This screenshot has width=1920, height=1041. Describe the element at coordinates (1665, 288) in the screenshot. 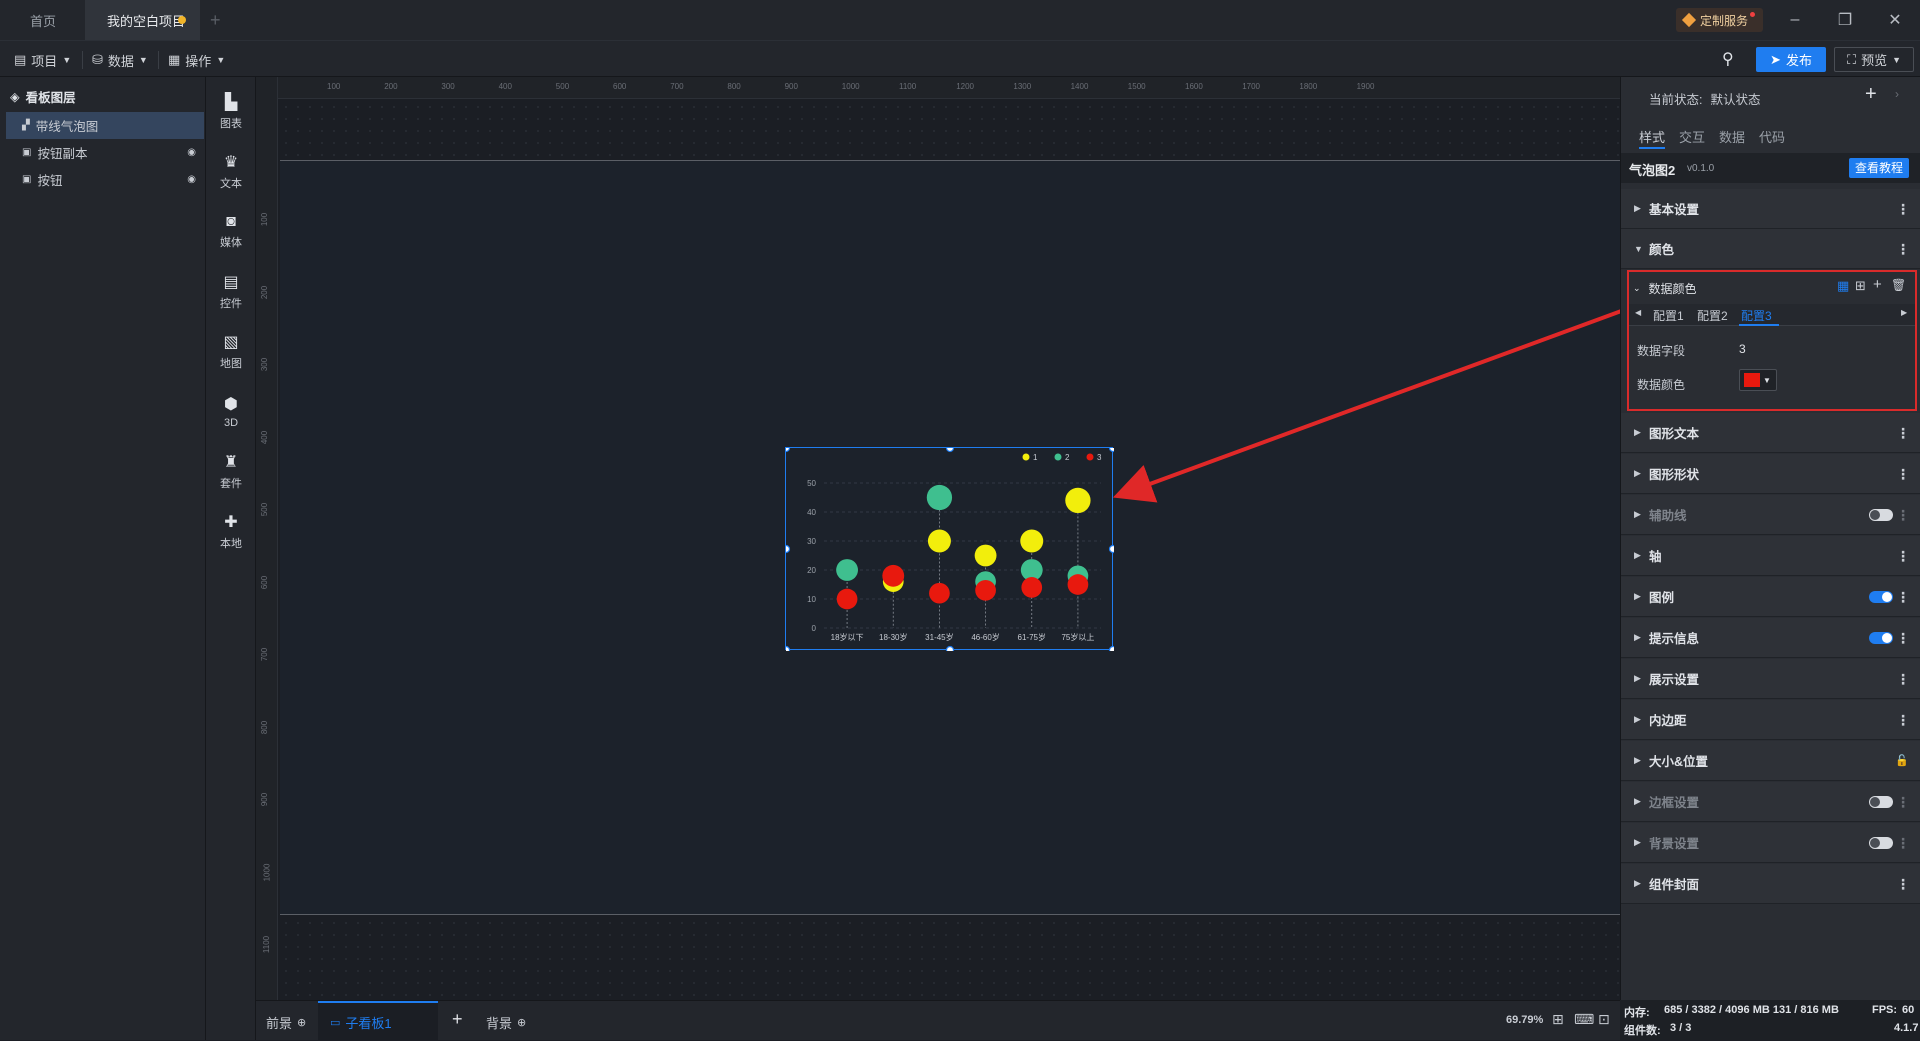

I see `data-color-header: ⌄ 数据颜色` at that location.